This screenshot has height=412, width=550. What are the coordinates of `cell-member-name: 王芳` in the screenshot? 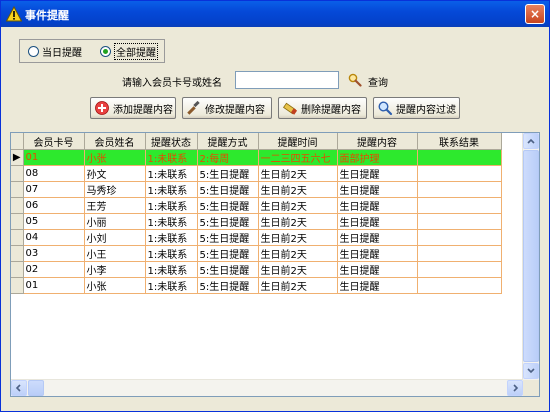 It's located at (115, 205).